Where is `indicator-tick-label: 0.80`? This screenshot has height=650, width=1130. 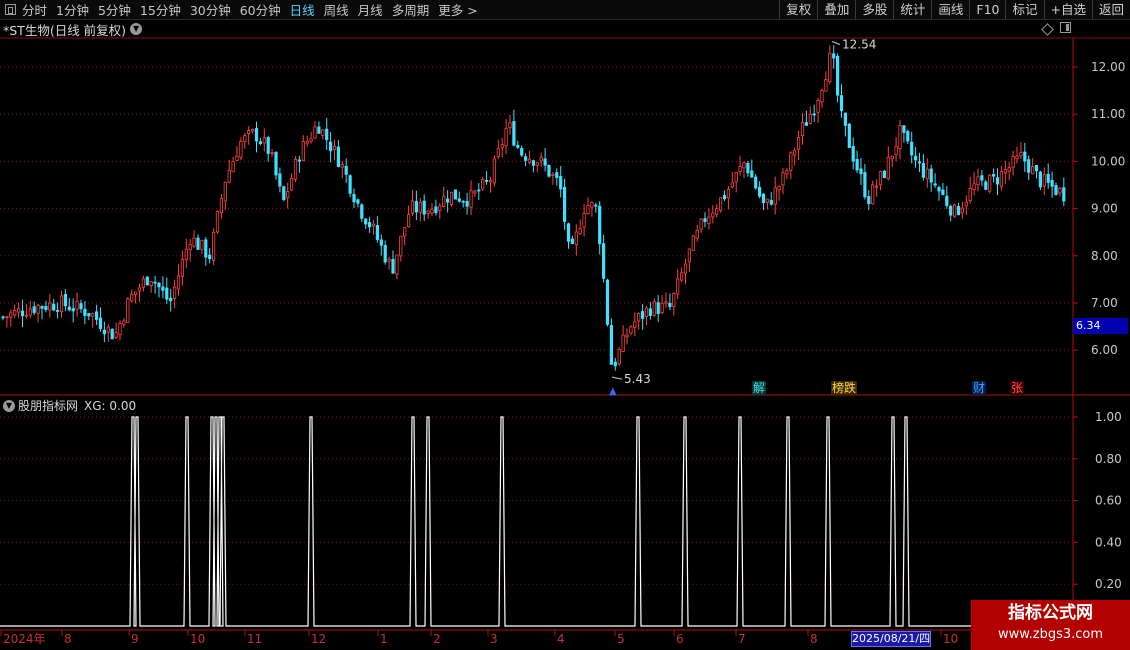 indicator-tick-label: 0.80 is located at coordinates (1108, 459).